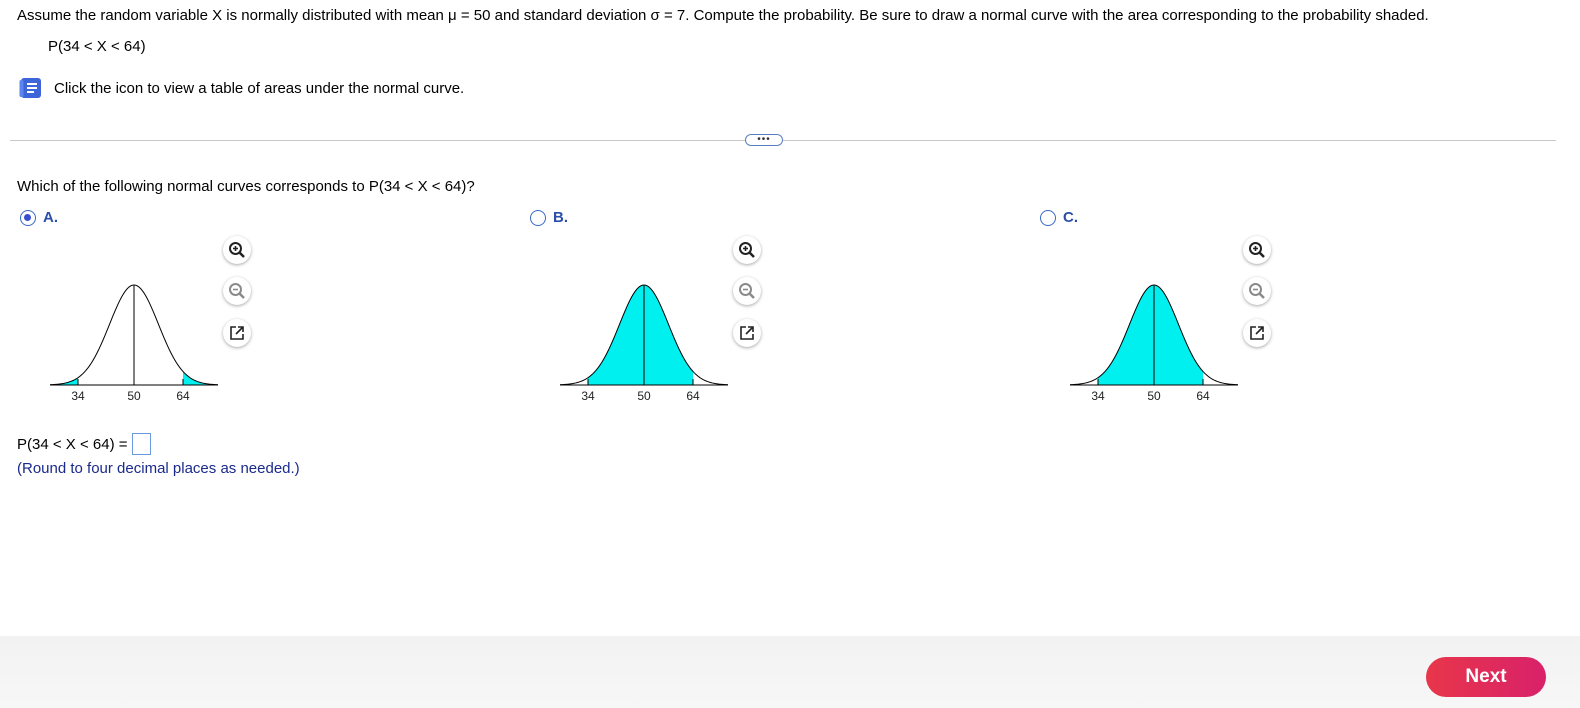  What do you see at coordinates (588, 396) in the screenshot?
I see `option-b-tick-34: 34` at bounding box center [588, 396].